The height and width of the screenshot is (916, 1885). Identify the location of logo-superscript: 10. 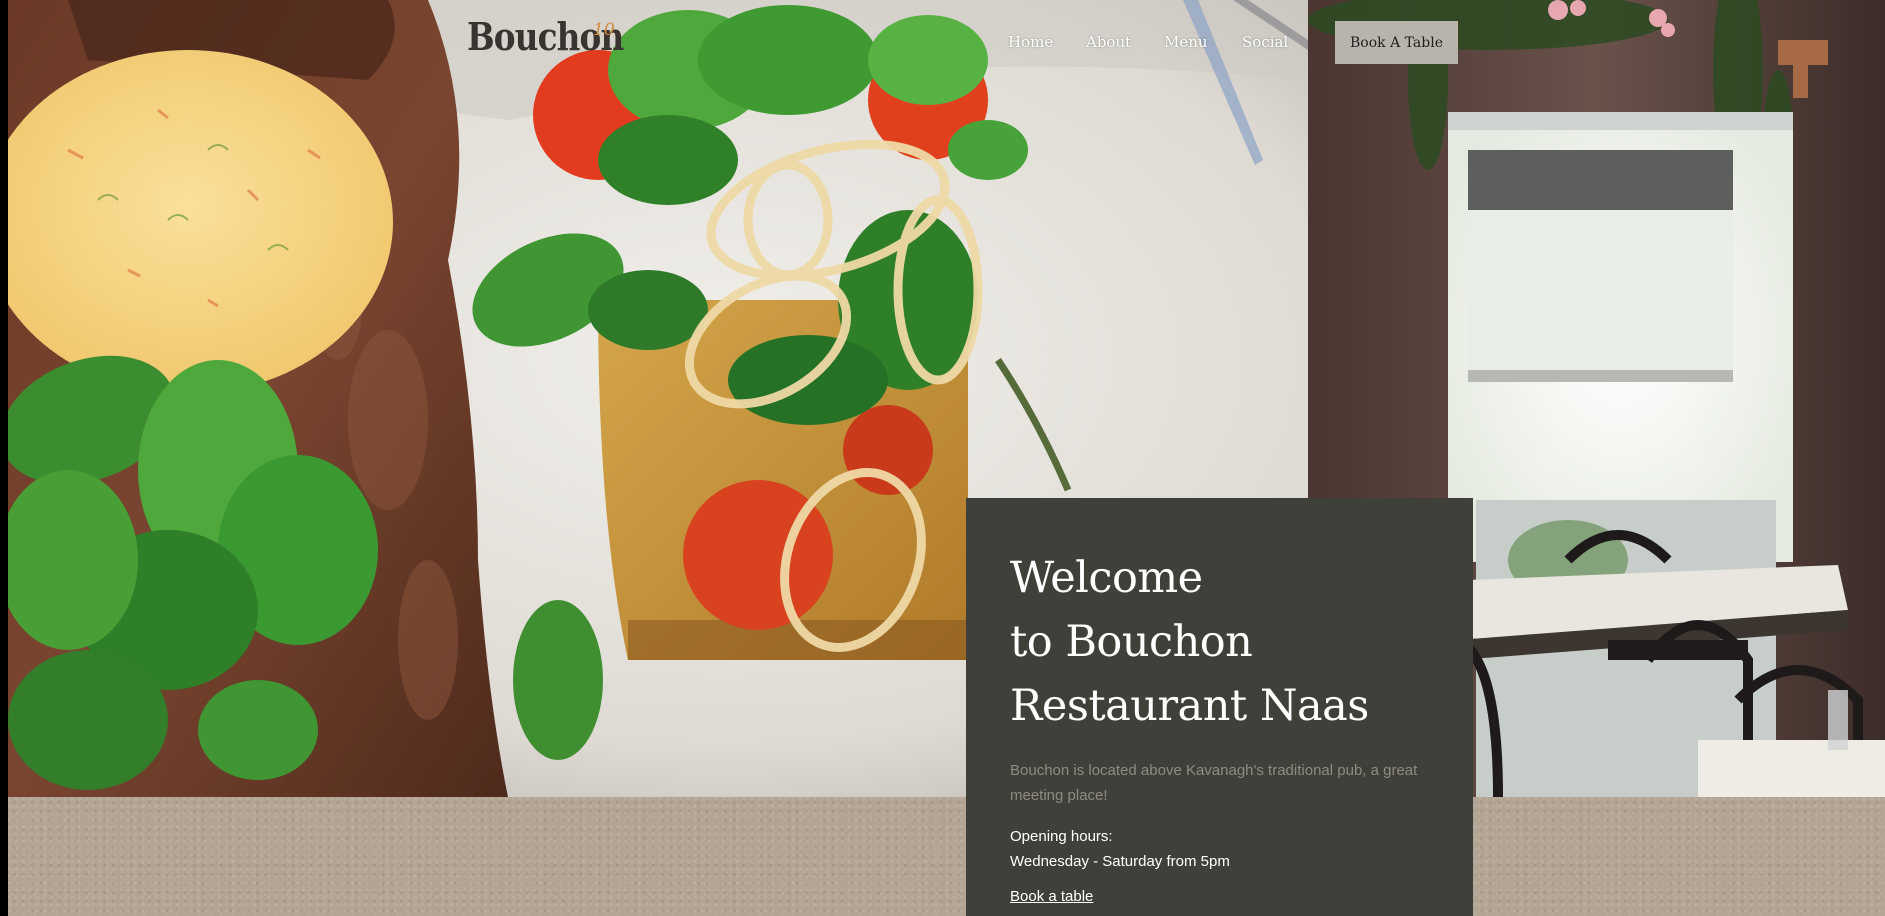
(604, 30).